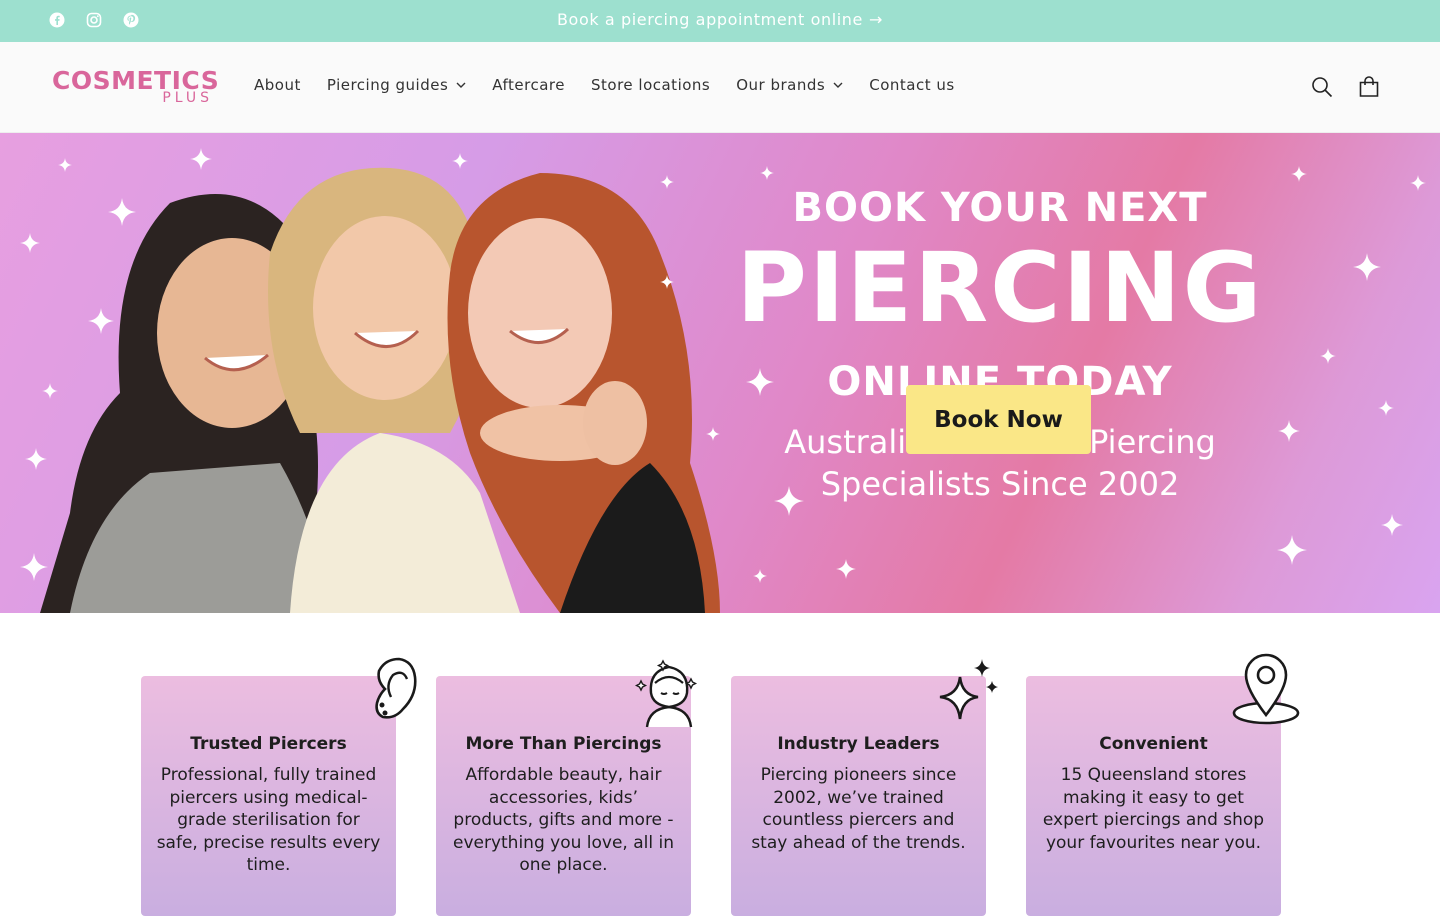 This screenshot has height=916, width=1440. I want to click on feature-title: Convenient, so click(1153, 744).